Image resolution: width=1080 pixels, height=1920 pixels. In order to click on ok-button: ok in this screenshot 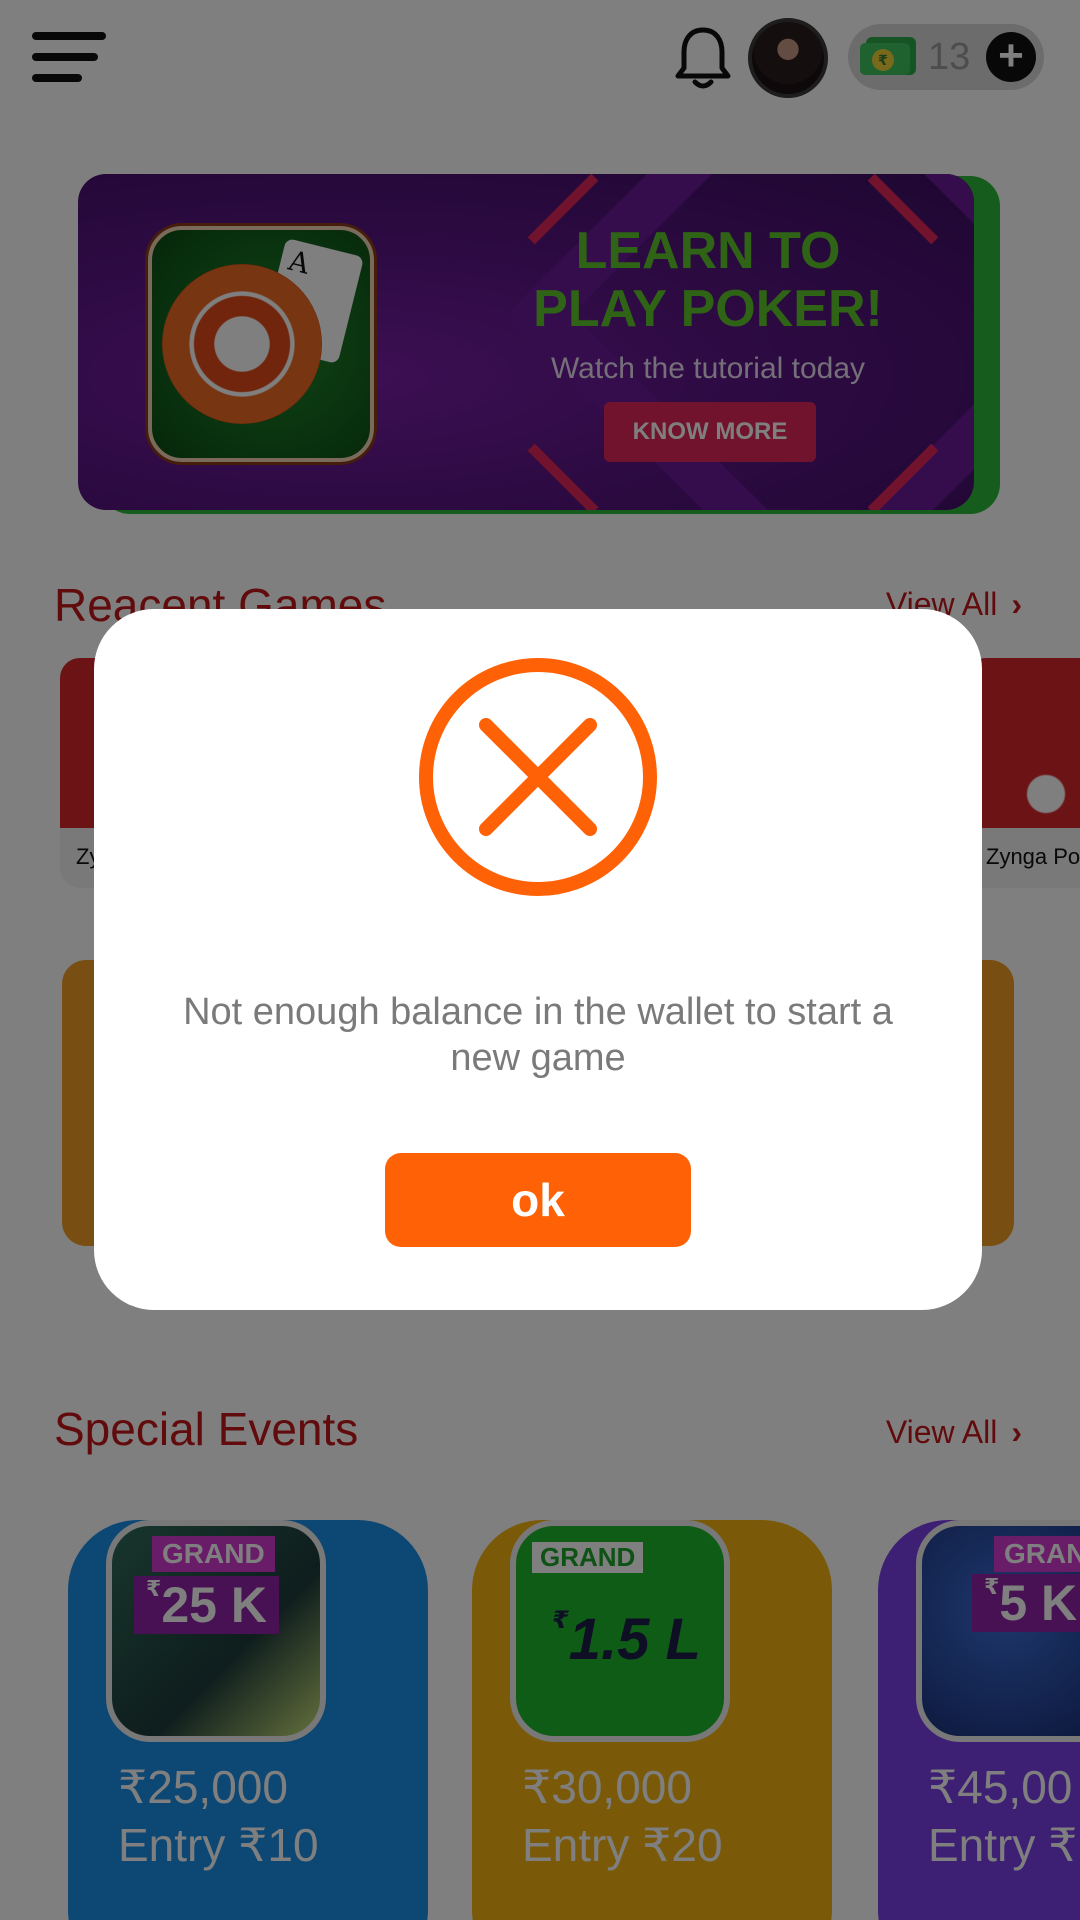, I will do `click(538, 1200)`.